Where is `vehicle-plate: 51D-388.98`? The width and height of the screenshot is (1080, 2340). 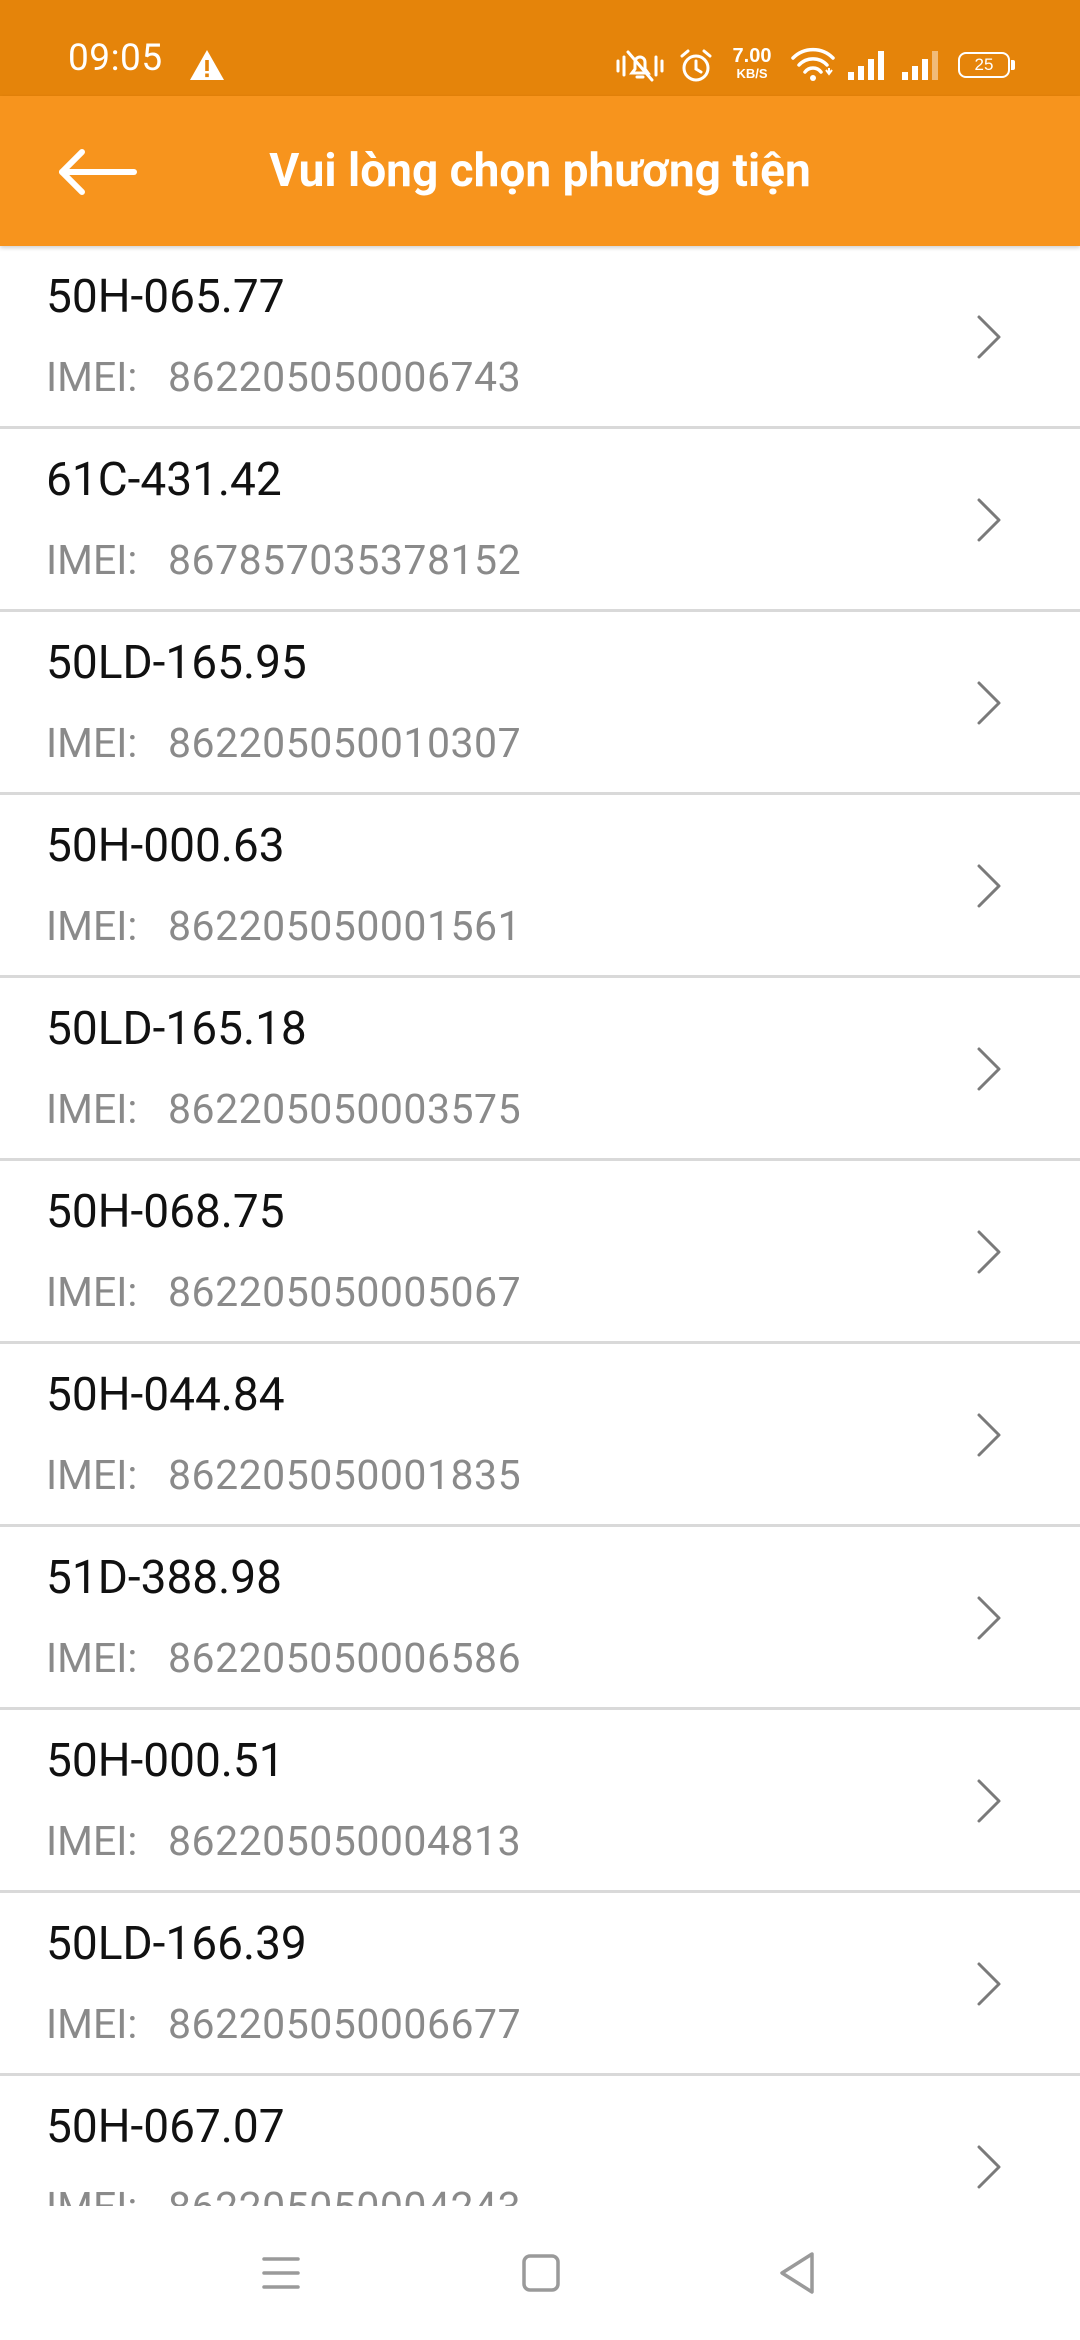 vehicle-plate: 51D-388.98 is located at coordinates (164, 1578).